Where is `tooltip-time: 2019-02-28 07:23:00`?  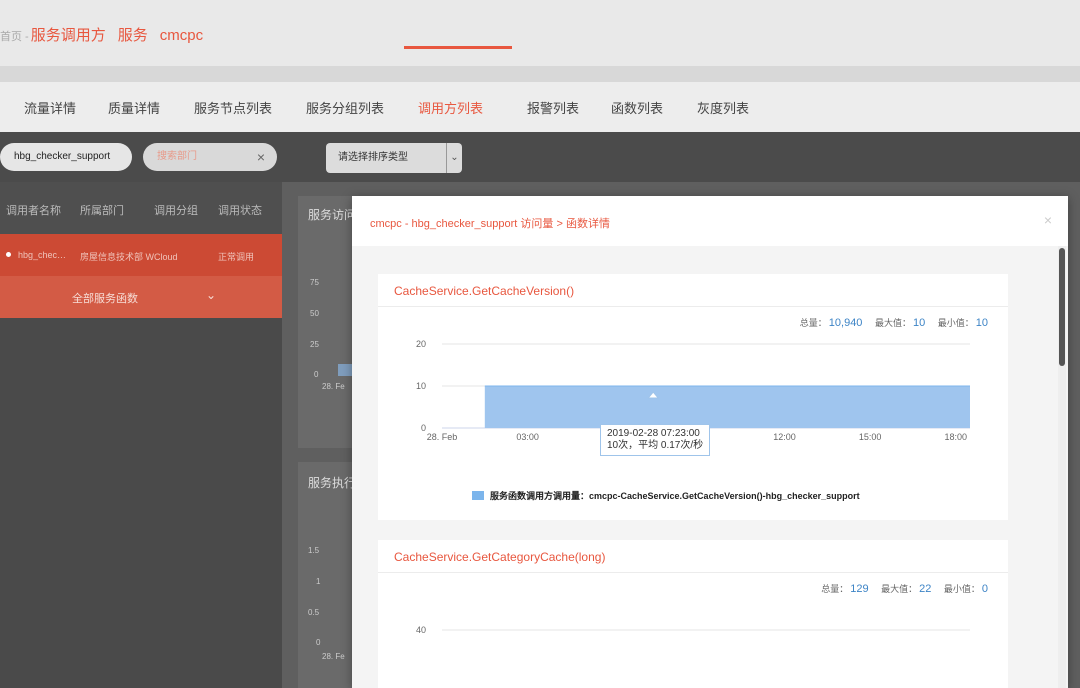
tooltip-time: 2019-02-28 07:23:00 is located at coordinates (653, 433).